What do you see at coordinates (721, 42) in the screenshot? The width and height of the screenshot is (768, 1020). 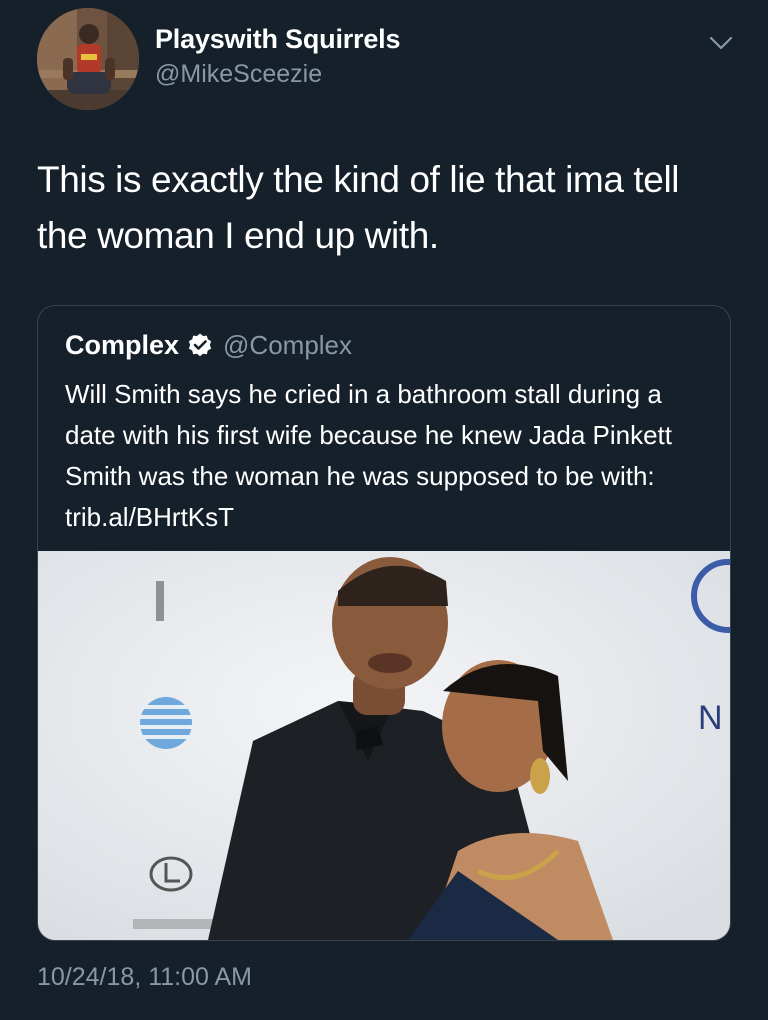 I see `chevron-down-icon` at bounding box center [721, 42].